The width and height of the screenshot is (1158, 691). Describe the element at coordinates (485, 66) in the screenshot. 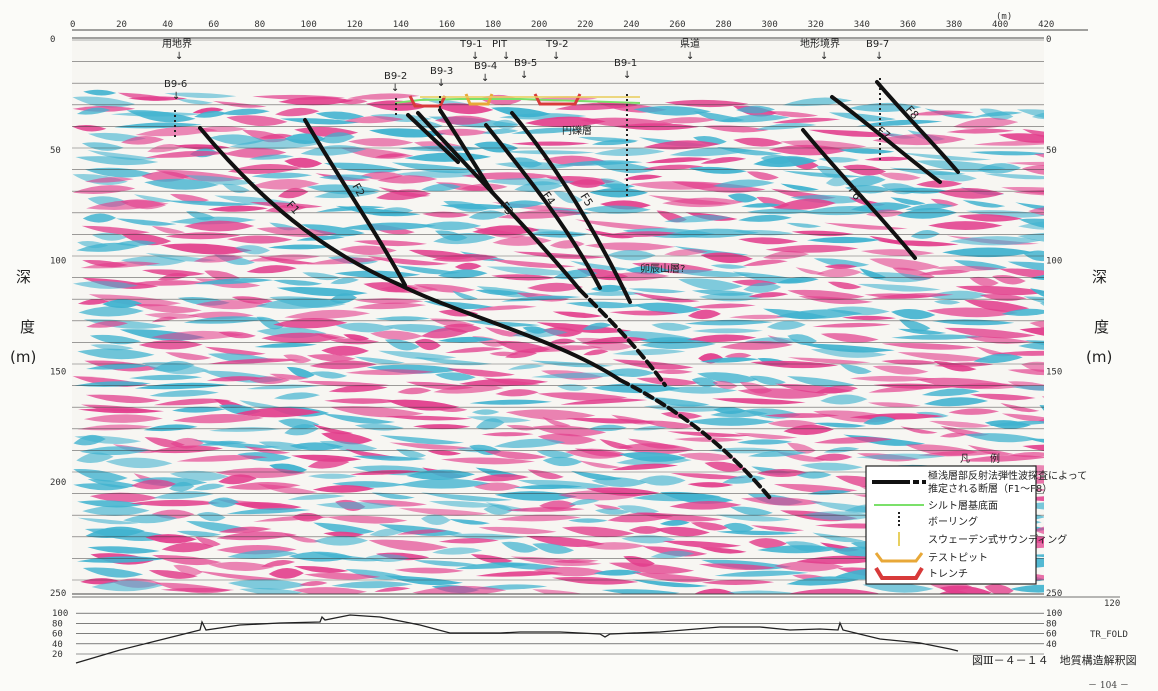

I see `label-b9-4: B9-4` at that location.